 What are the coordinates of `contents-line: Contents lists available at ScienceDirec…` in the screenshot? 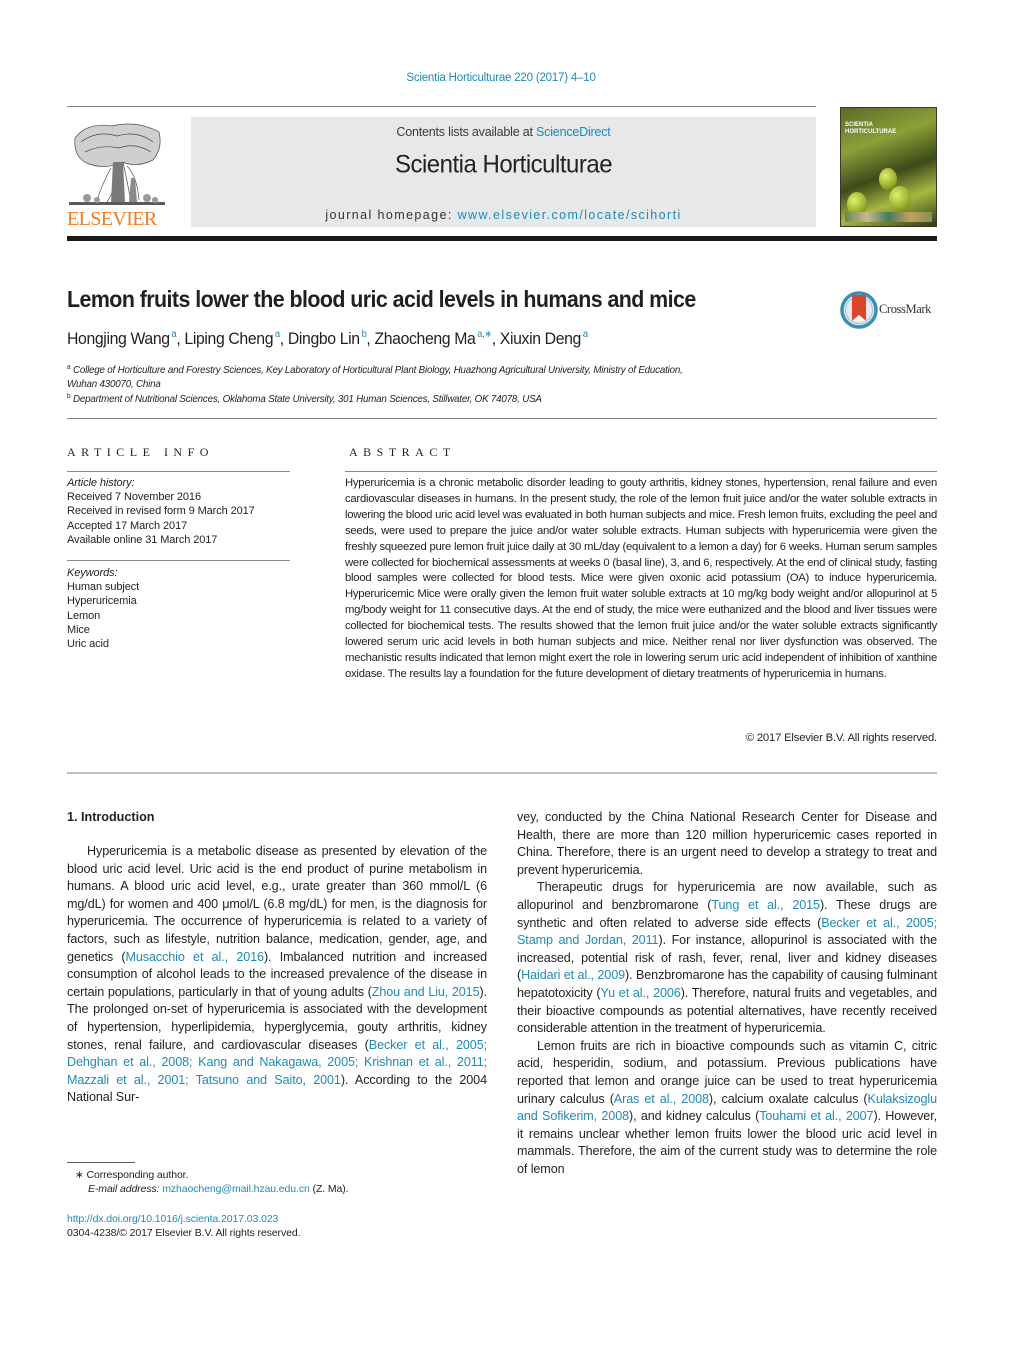 It's located at (503, 132).